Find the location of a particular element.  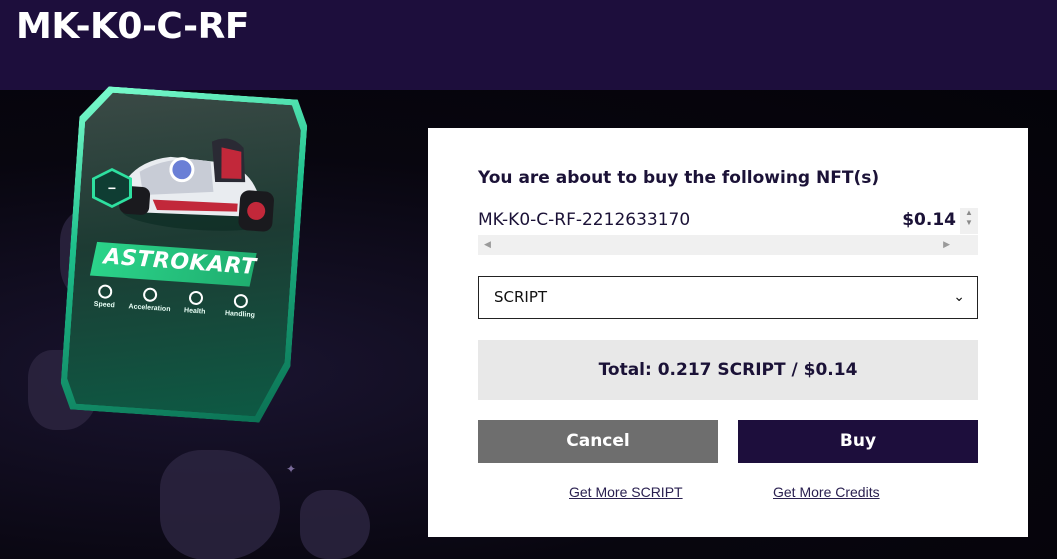

nft-item-name: MK-K0-C-RF-2212633170 is located at coordinates (584, 220).